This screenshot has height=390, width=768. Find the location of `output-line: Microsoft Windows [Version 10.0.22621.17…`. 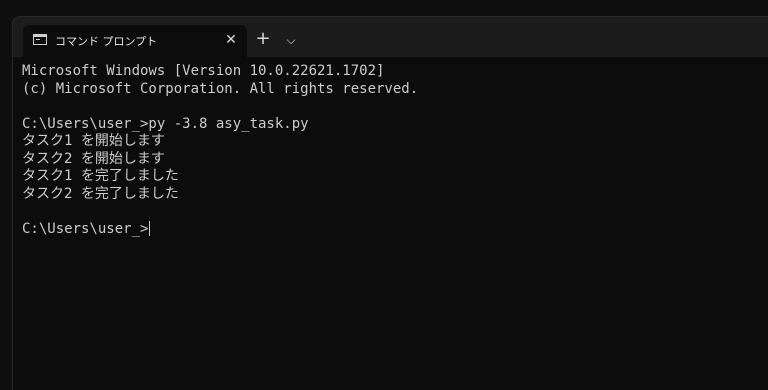

output-line: Microsoft Windows [Version 10.0.22621.17… is located at coordinates (203, 71).